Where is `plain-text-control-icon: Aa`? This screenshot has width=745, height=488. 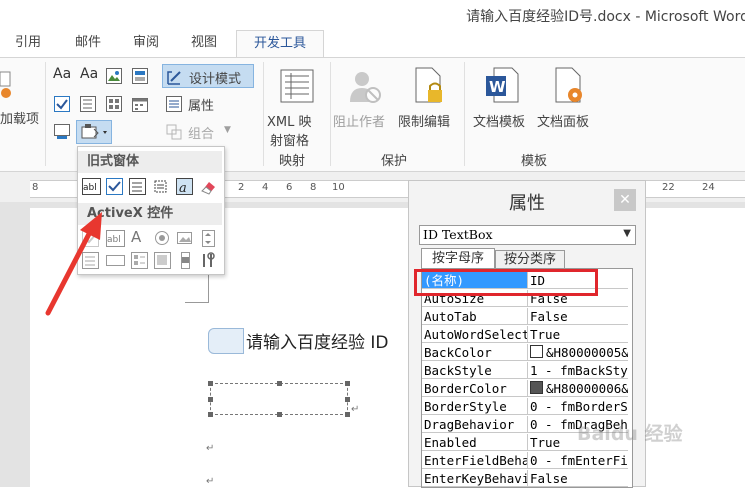 plain-text-control-icon: Aa is located at coordinates (89, 74).